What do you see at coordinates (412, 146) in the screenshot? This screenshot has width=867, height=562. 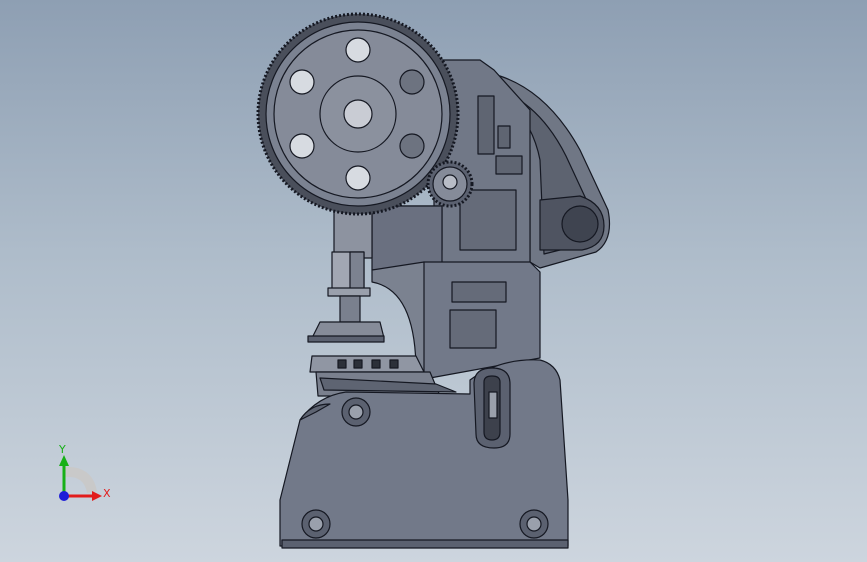 I see `flywheel-hole-lower-right` at bounding box center [412, 146].